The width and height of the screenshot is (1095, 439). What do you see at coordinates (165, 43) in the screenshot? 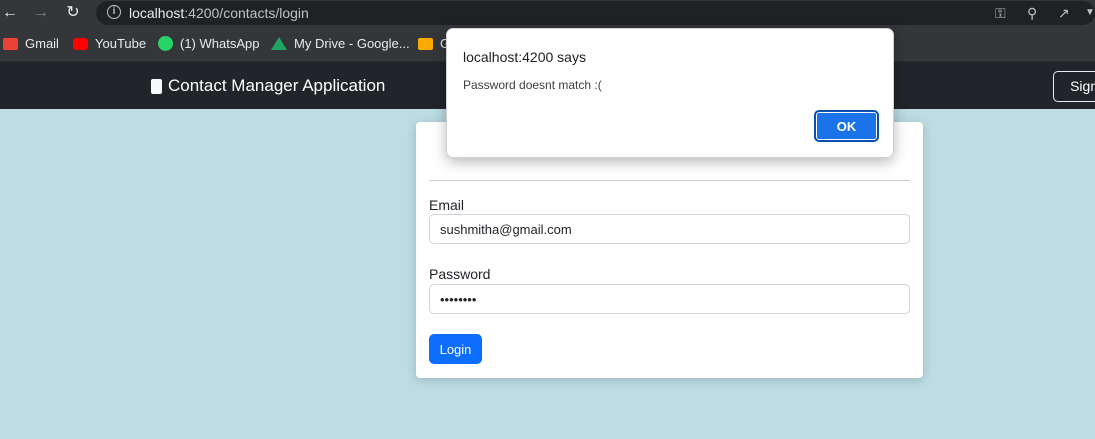
I see `whatsapp-icon` at bounding box center [165, 43].